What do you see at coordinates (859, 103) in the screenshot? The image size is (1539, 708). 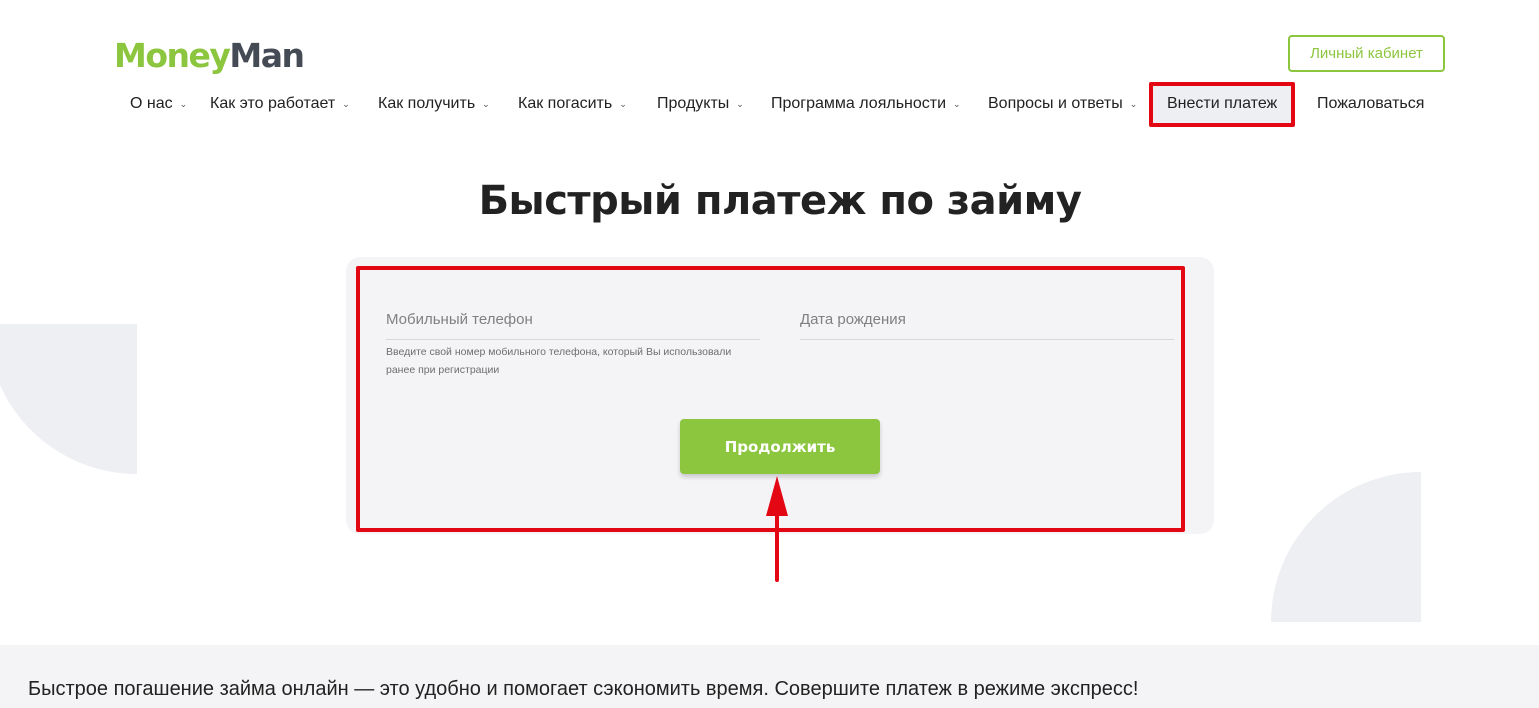 I see `nav-item-label: Программа лояльности` at bounding box center [859, 103].